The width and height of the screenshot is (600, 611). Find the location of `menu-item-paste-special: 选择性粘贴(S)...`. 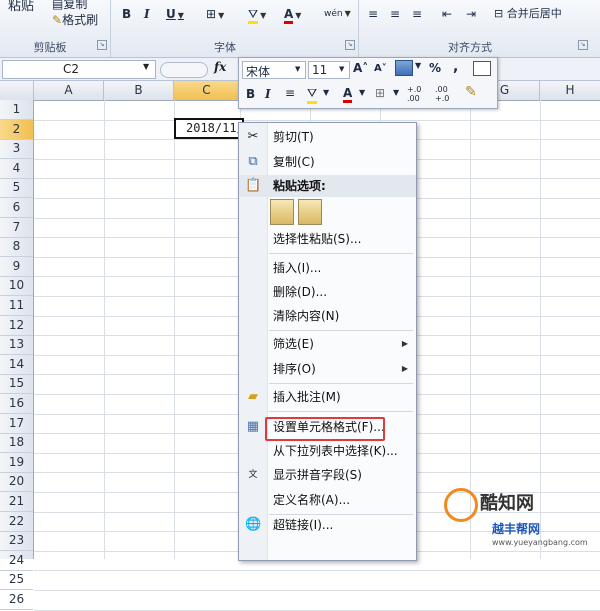

menu-item-paste-special: 选择性粘贴(S)... is located at coordinates (327, 239).